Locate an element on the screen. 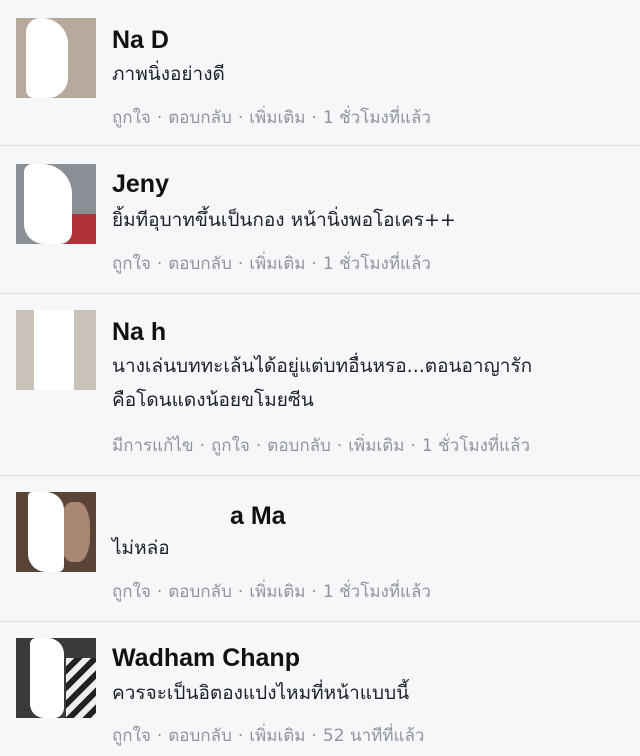 This screenshot has height=756, width=640. timestamp: 52 นาทีที่แล้ว is located at coordinates (374, 736).